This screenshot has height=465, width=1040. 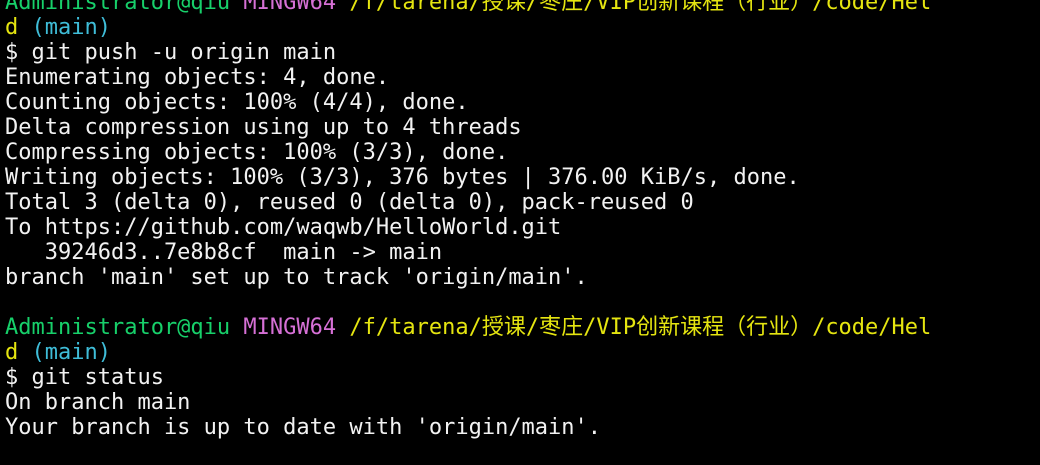 What do you see at coordinates (263, 127) in the screenshot?
I see `output-line: Delta compression using up to 4 threads` at bounding box center [263, 127].